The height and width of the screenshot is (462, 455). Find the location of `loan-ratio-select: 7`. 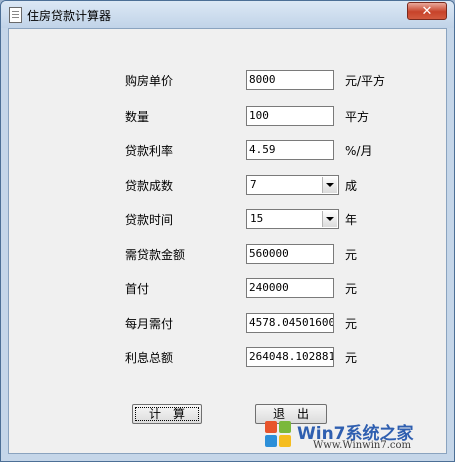

loan-ratio-select: 7 is located at coordinates (292, 185).